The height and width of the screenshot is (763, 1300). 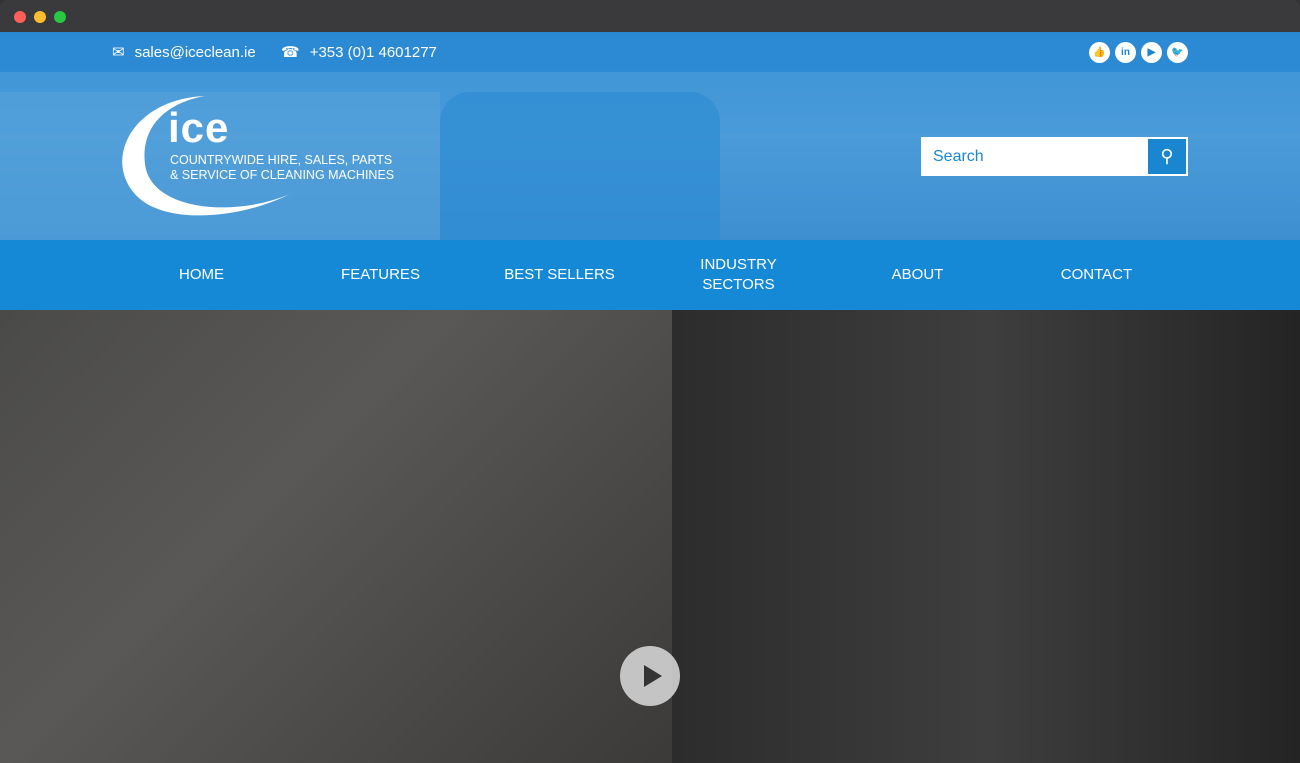 I want to click on nav-industry-sectors: INDUSTRY SECTORS, so click(x=738, y=275).